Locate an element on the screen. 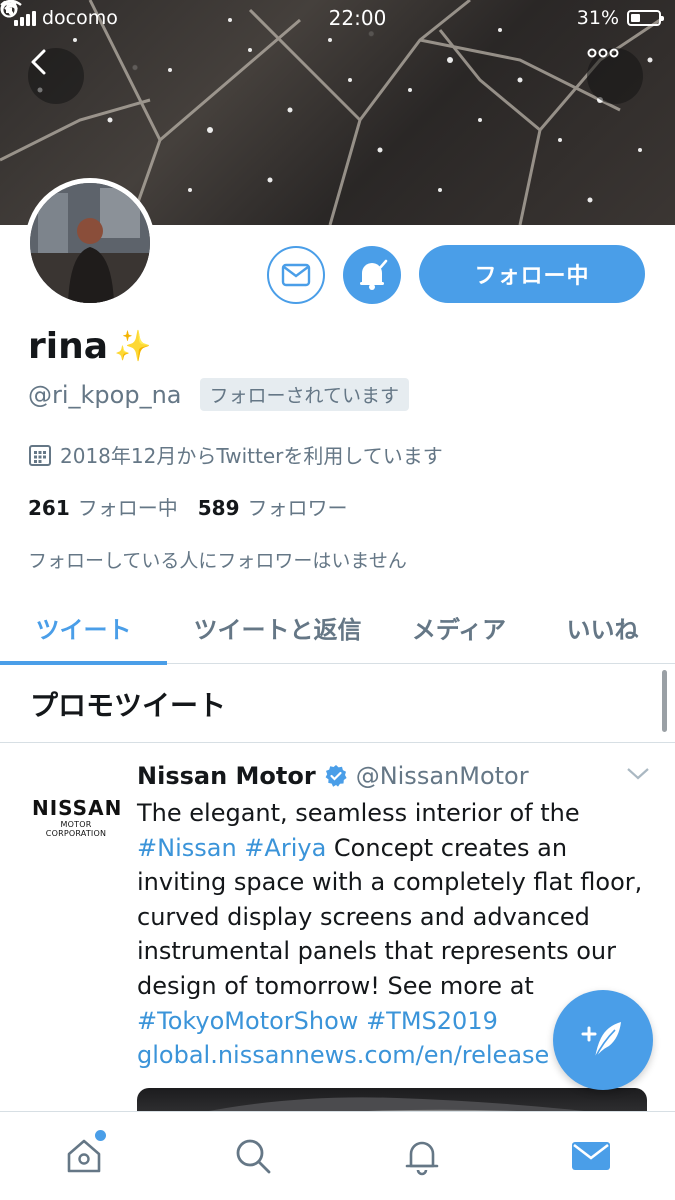 This screenshot has width=675, height=1200. profile-name-row: rina ✨ is located at coordinates (89, 346).